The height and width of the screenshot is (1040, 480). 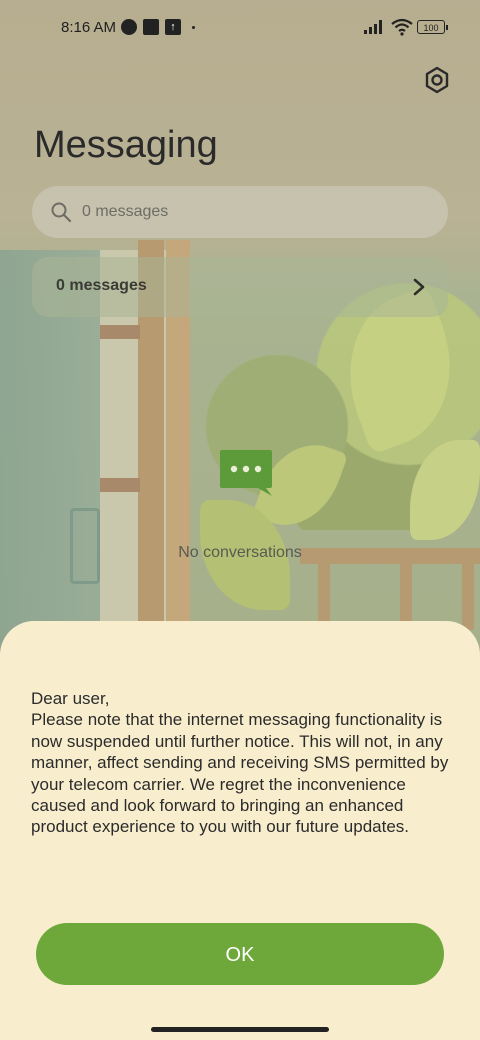 What do you see at coordinates (101, 285) in the screenshot?
I see `messages-count-label: 0 messages` at bounding box center [101, 285].